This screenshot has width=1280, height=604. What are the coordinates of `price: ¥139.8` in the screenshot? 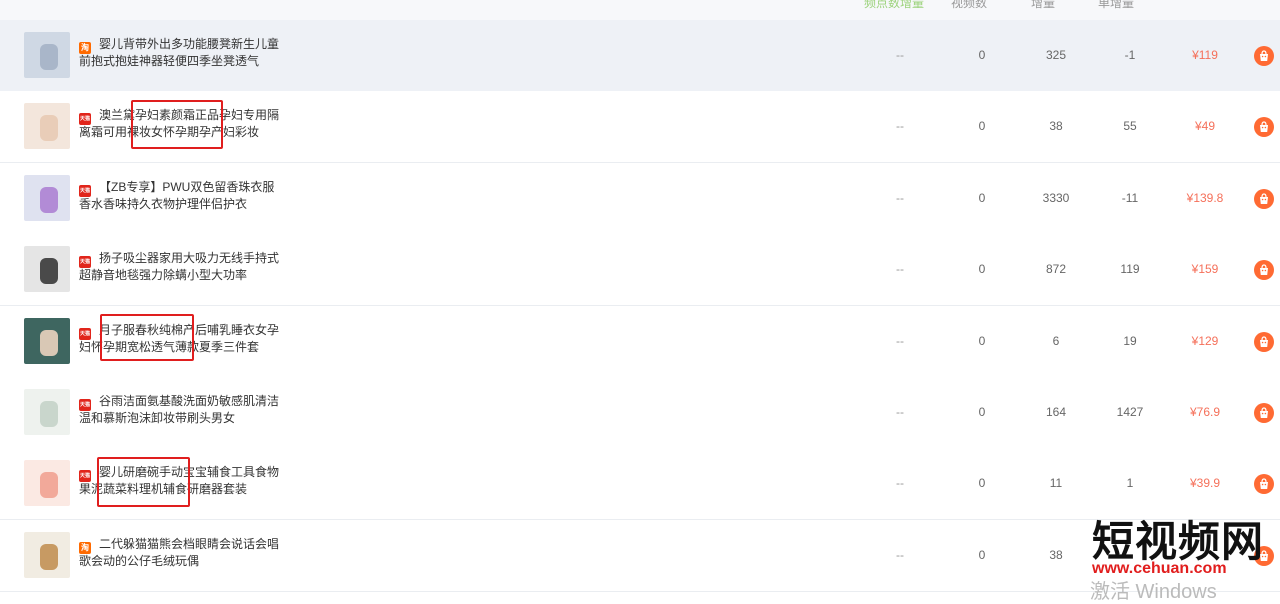 It's located at (1205, 197).